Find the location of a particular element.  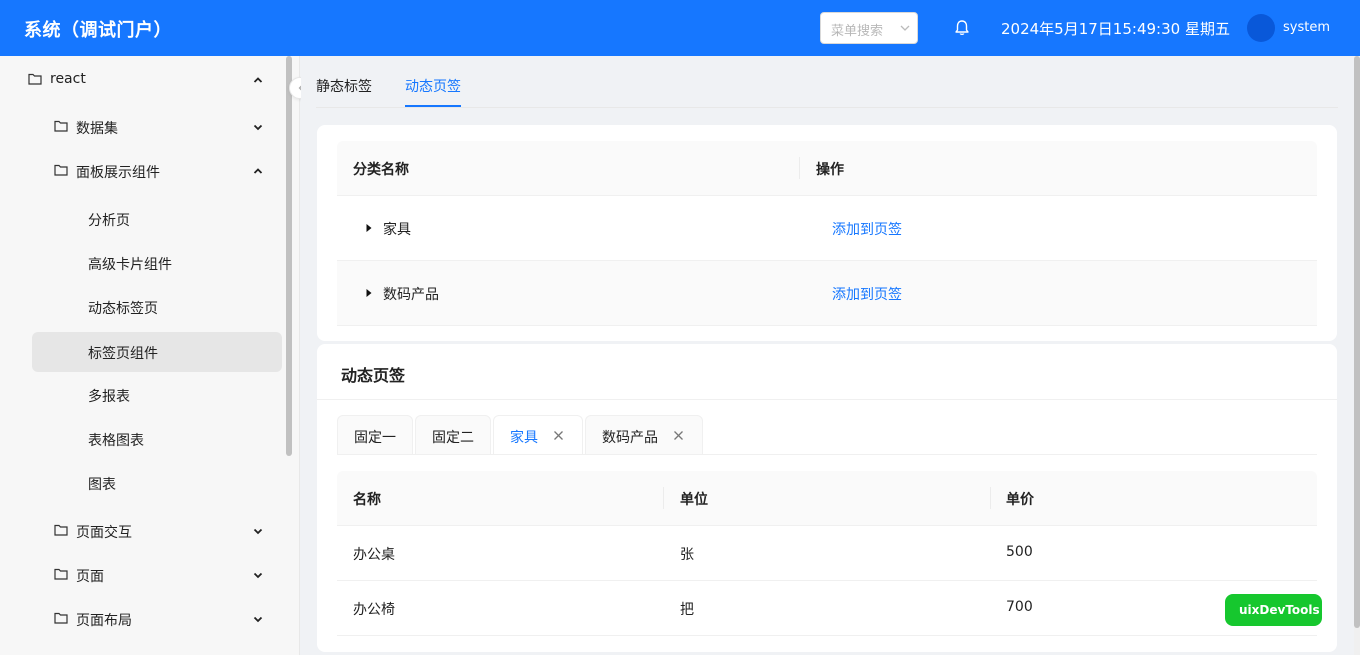

sidebar-item-label: 高级卡片组件 is located at coordinates (130, 265).